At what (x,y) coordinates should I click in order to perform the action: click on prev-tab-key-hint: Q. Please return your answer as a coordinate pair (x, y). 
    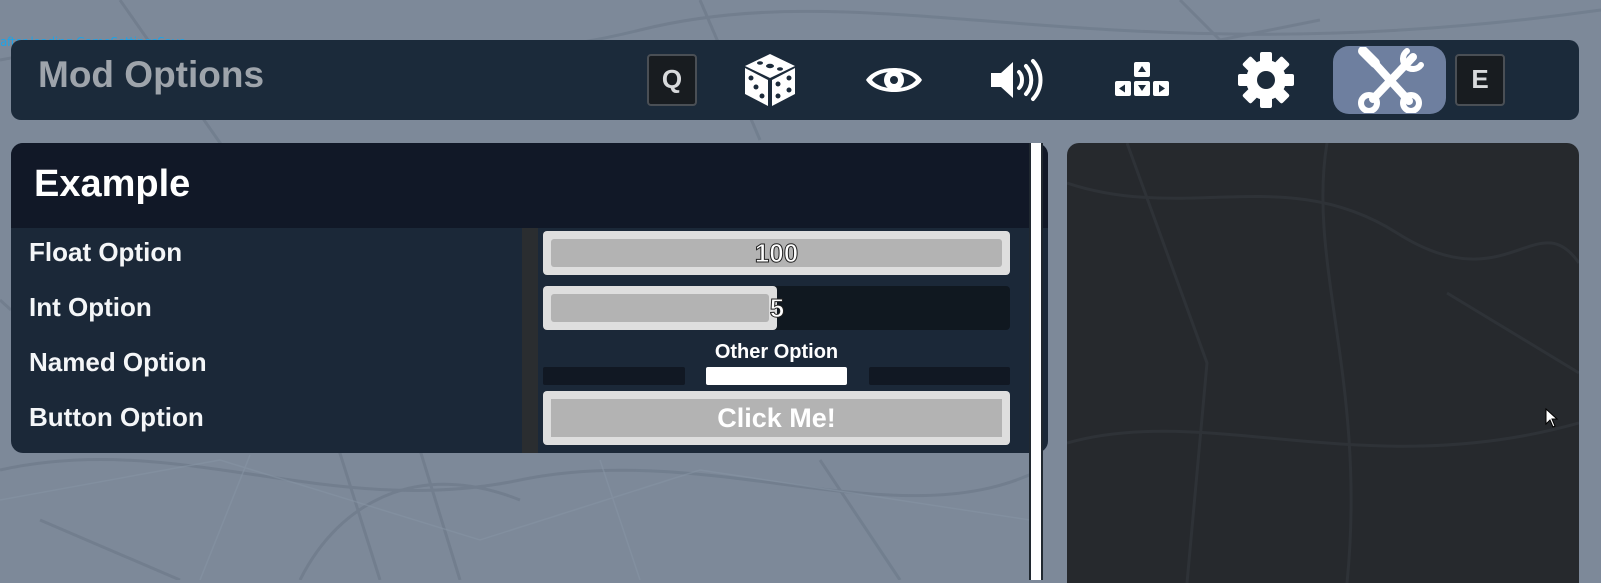
    Looking at the image, I should click on (672, 80).